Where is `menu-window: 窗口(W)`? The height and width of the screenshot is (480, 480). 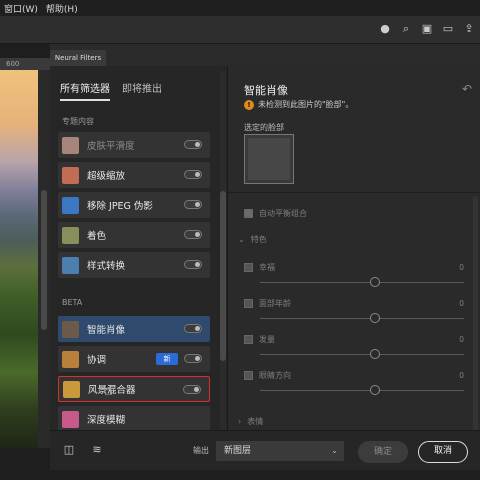 menu-window: 窗口(W) is located at coordinates (21, 8).